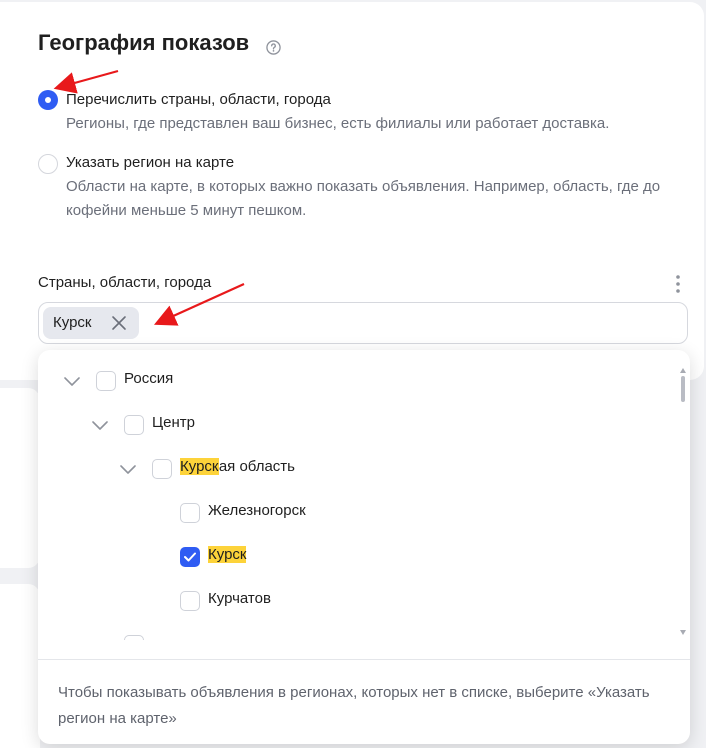 The height and width of the screenshot is (748, 706). What do you see at coordinates (257, 510) in the screenshot?
I see `tree-item-label: Железногорск` at bounding box center [257, 510].